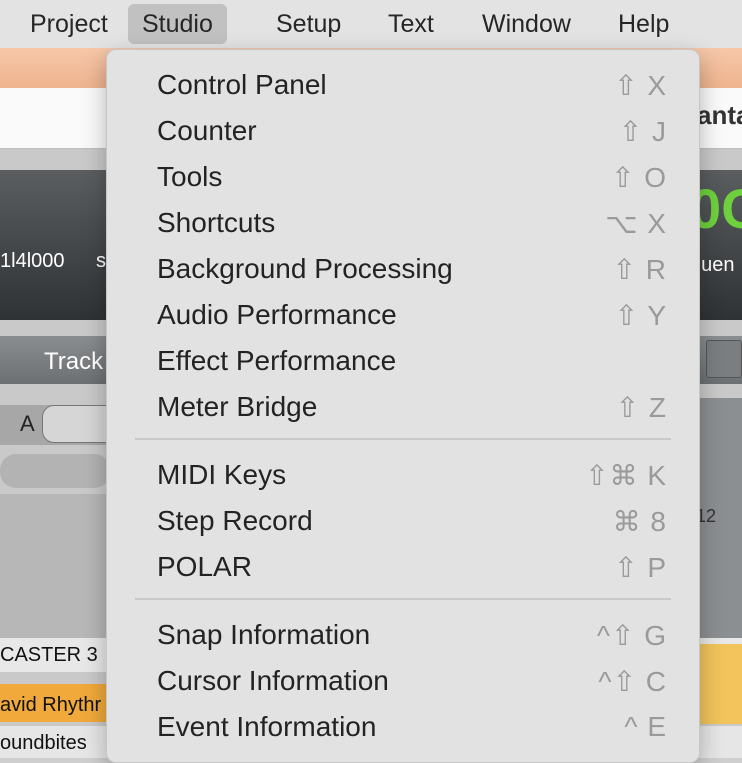 The image size is (742, 763). What do you see at coordinates (101, 261) in the screenshot?
I see `counter-unit: s` at bounding box center [101, 261].